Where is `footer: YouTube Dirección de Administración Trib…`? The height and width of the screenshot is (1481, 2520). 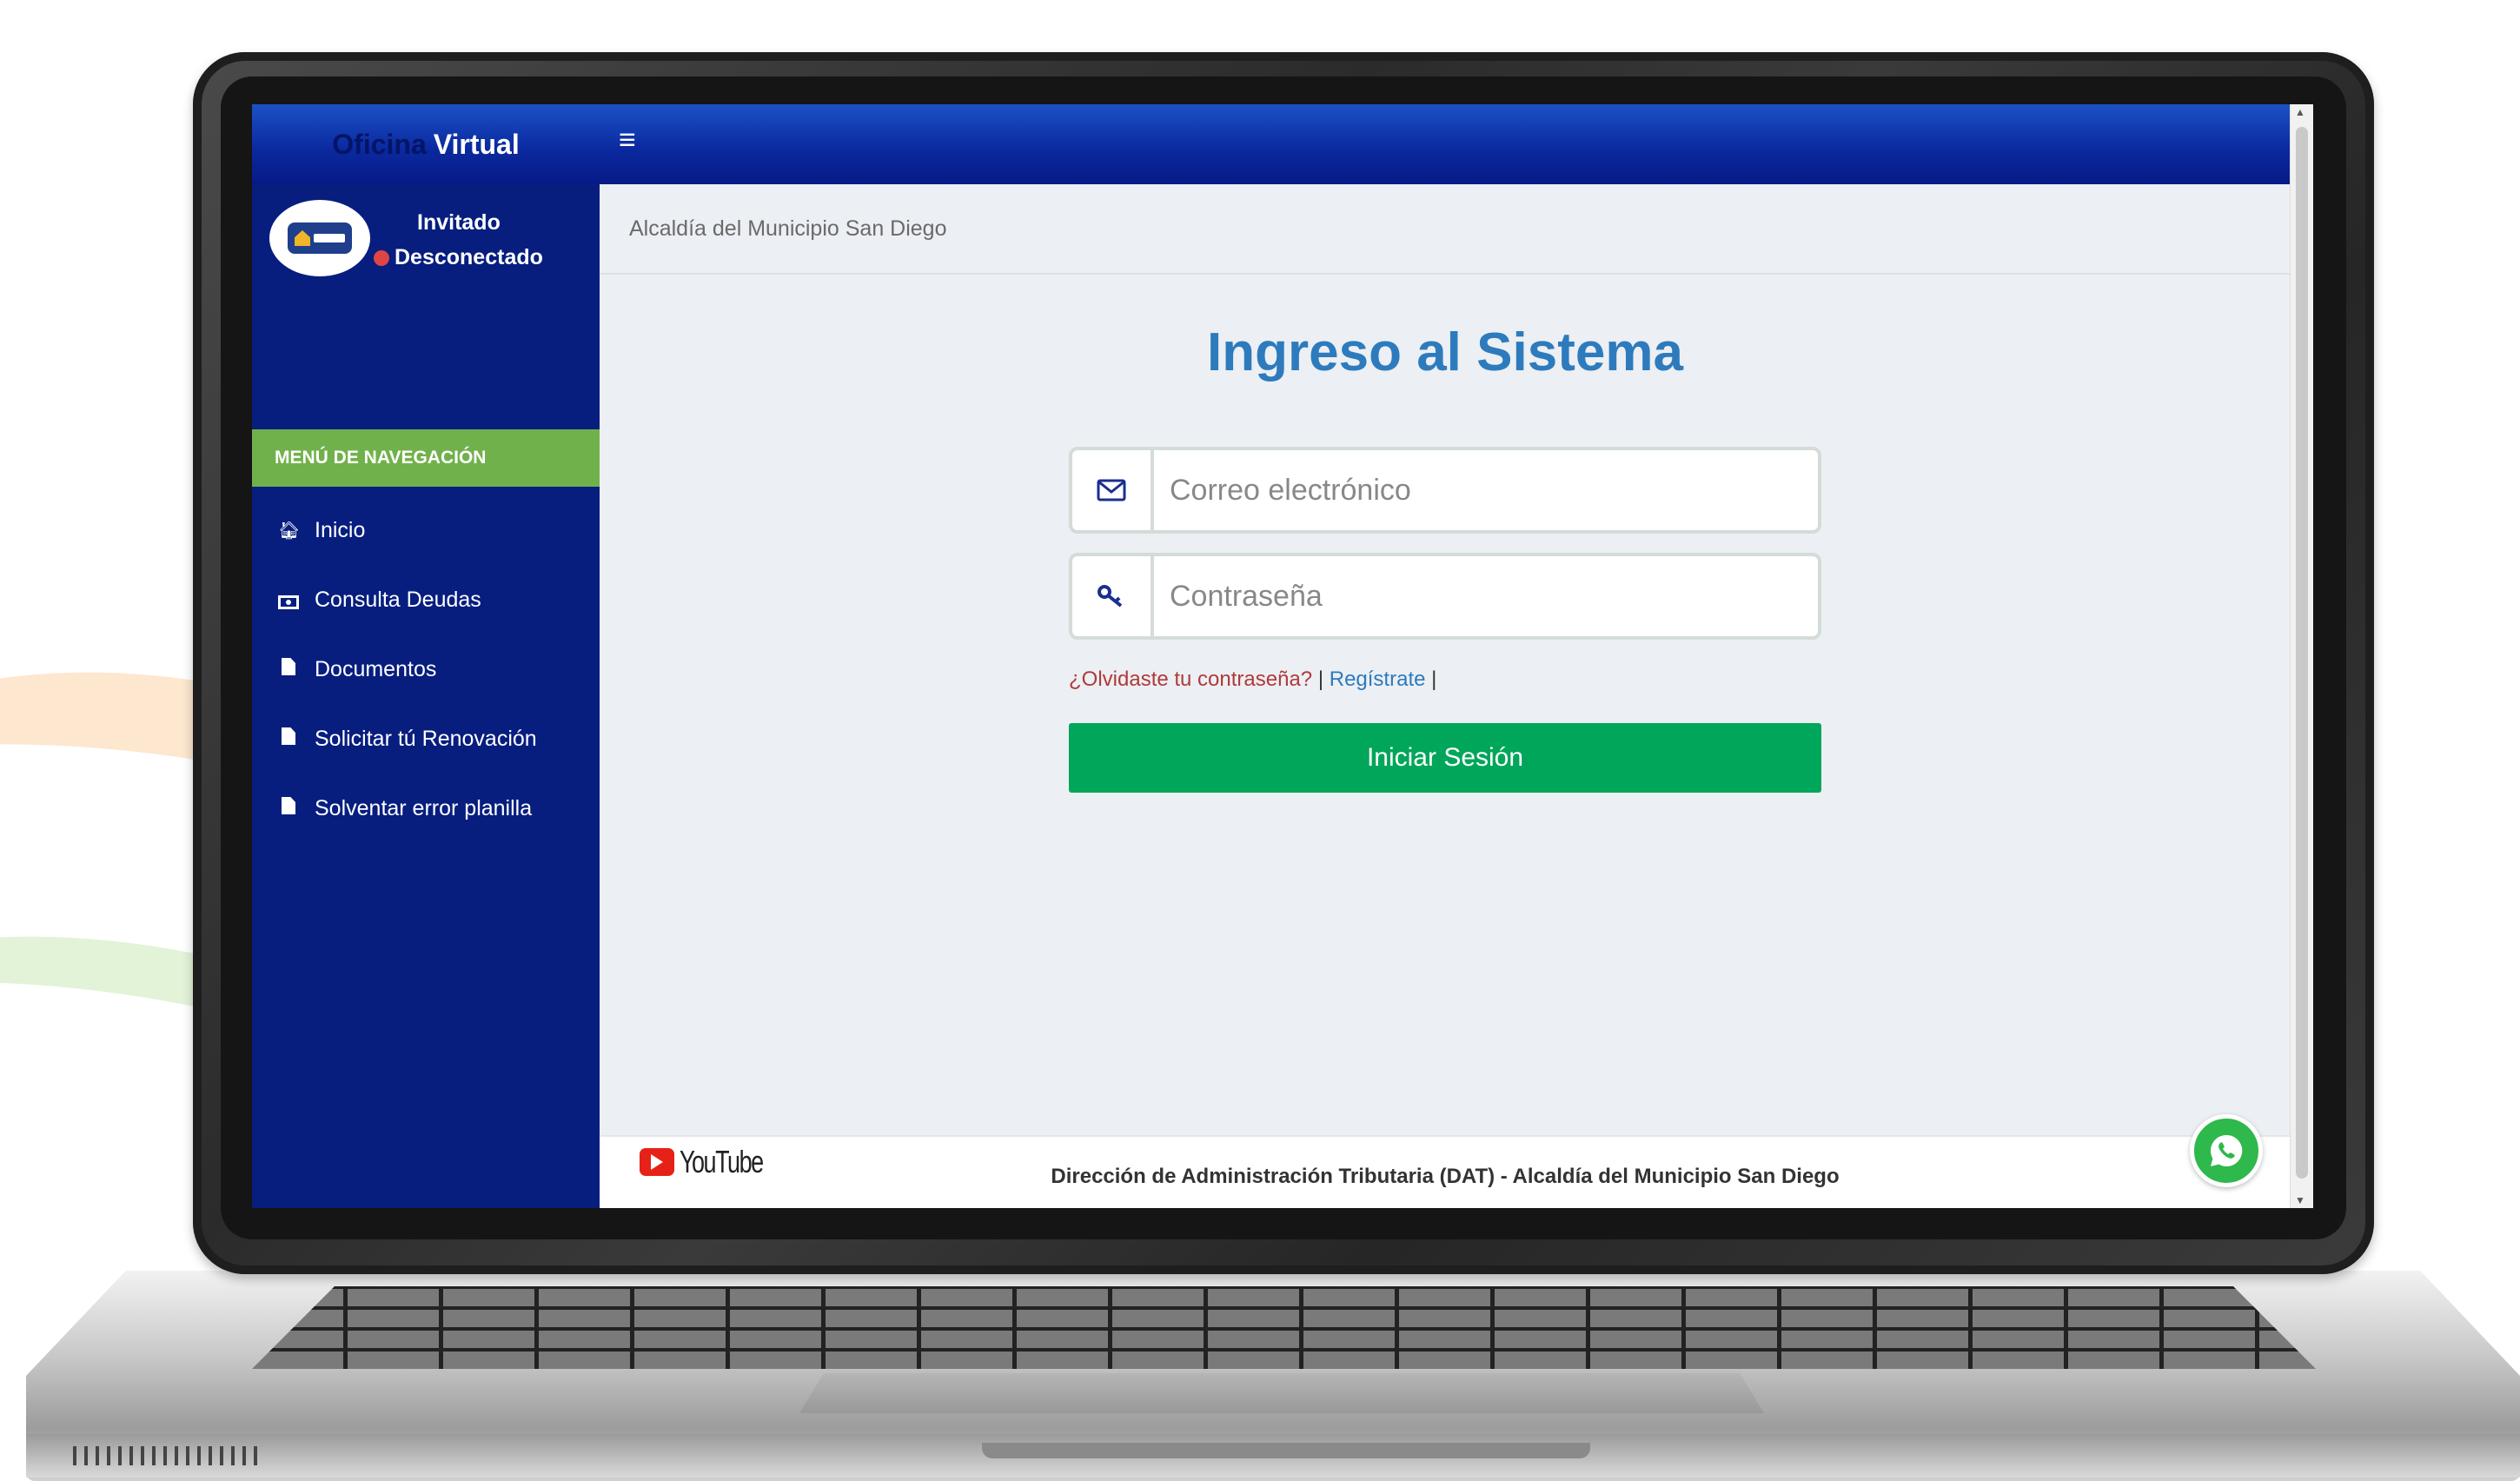 footer: YouTube Dirección de Administración Trib… is located at coordinates (1445, 1161).